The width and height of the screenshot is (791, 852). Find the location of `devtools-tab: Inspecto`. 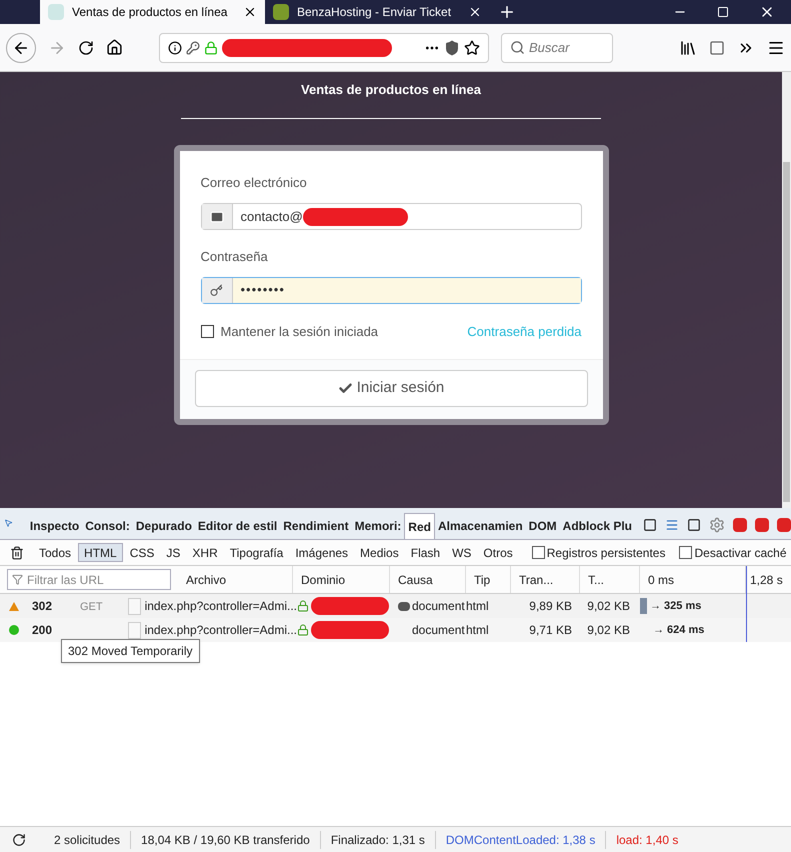

devtools-tab: Inspecto is located at coordinates (54, 526).